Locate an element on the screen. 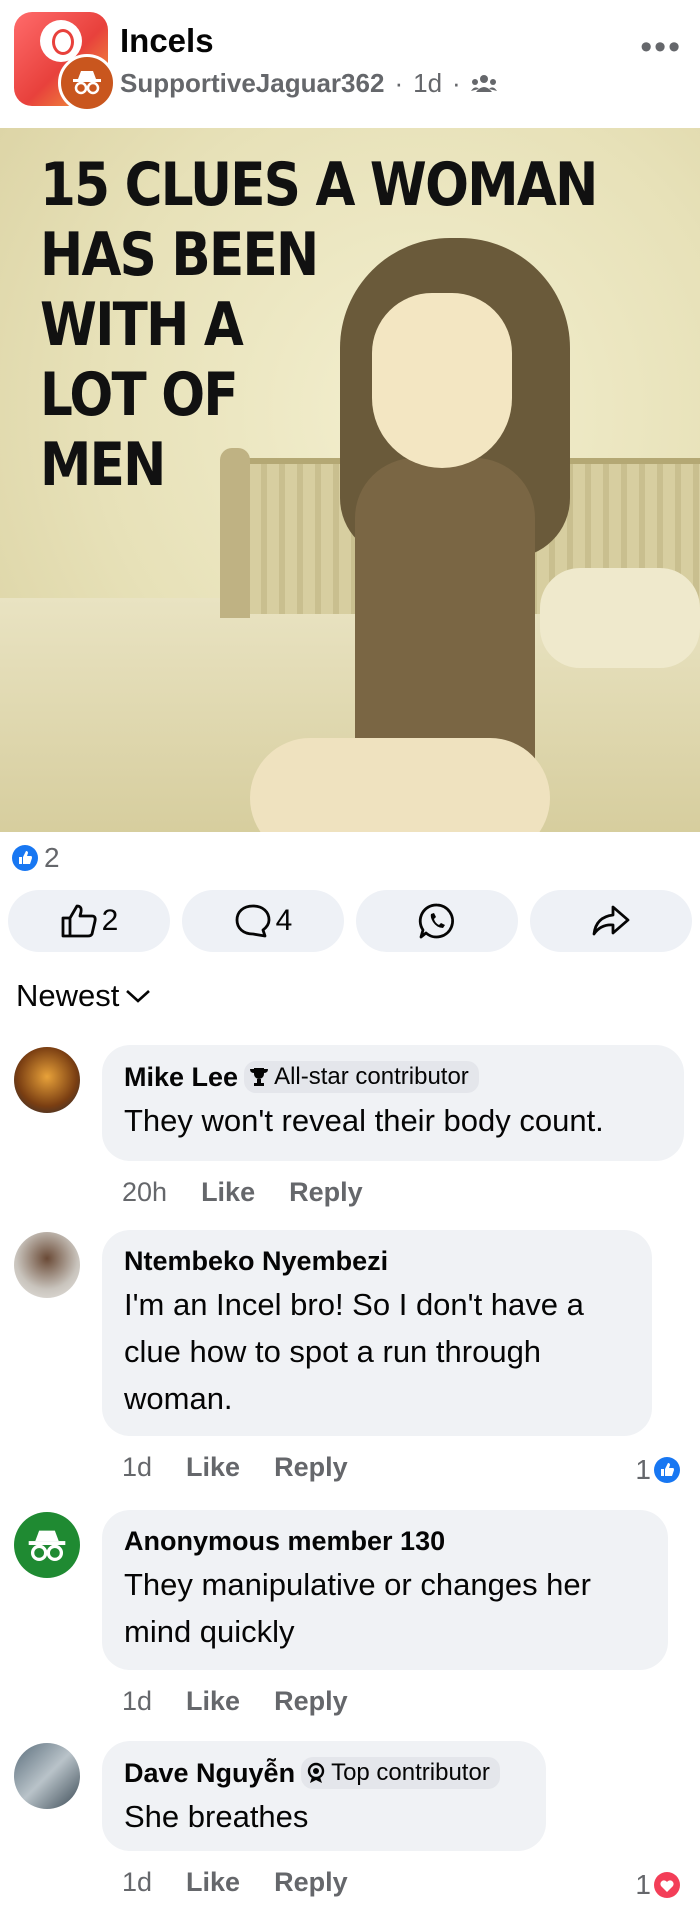 The width and height of the screenshot is (700, 1929). comment-icon is located at coordinates (253, 921).